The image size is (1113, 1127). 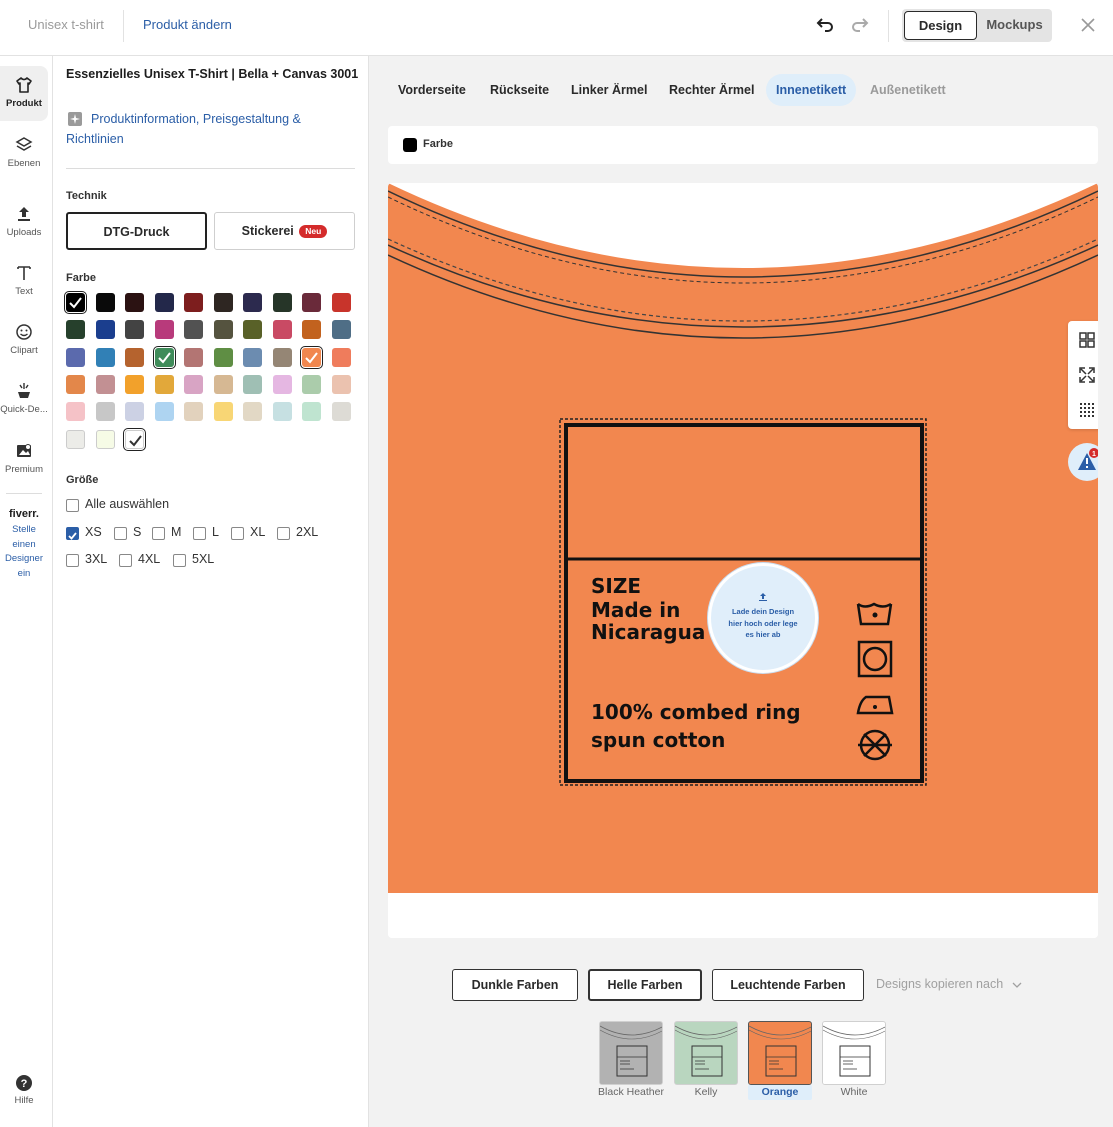 I want to click on rail-item-produkt: Produkt, so click(x=24, y=93).